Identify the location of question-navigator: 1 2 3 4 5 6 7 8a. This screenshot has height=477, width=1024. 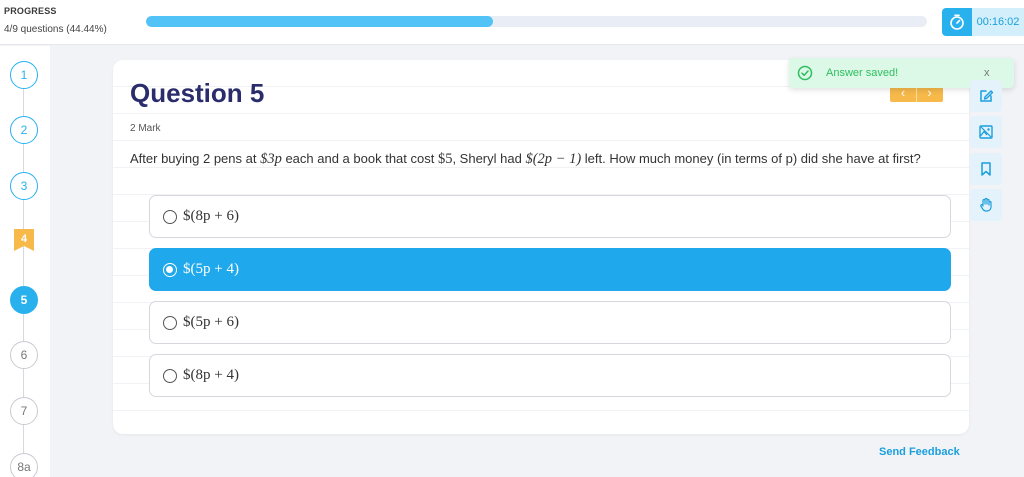
(25, 261).